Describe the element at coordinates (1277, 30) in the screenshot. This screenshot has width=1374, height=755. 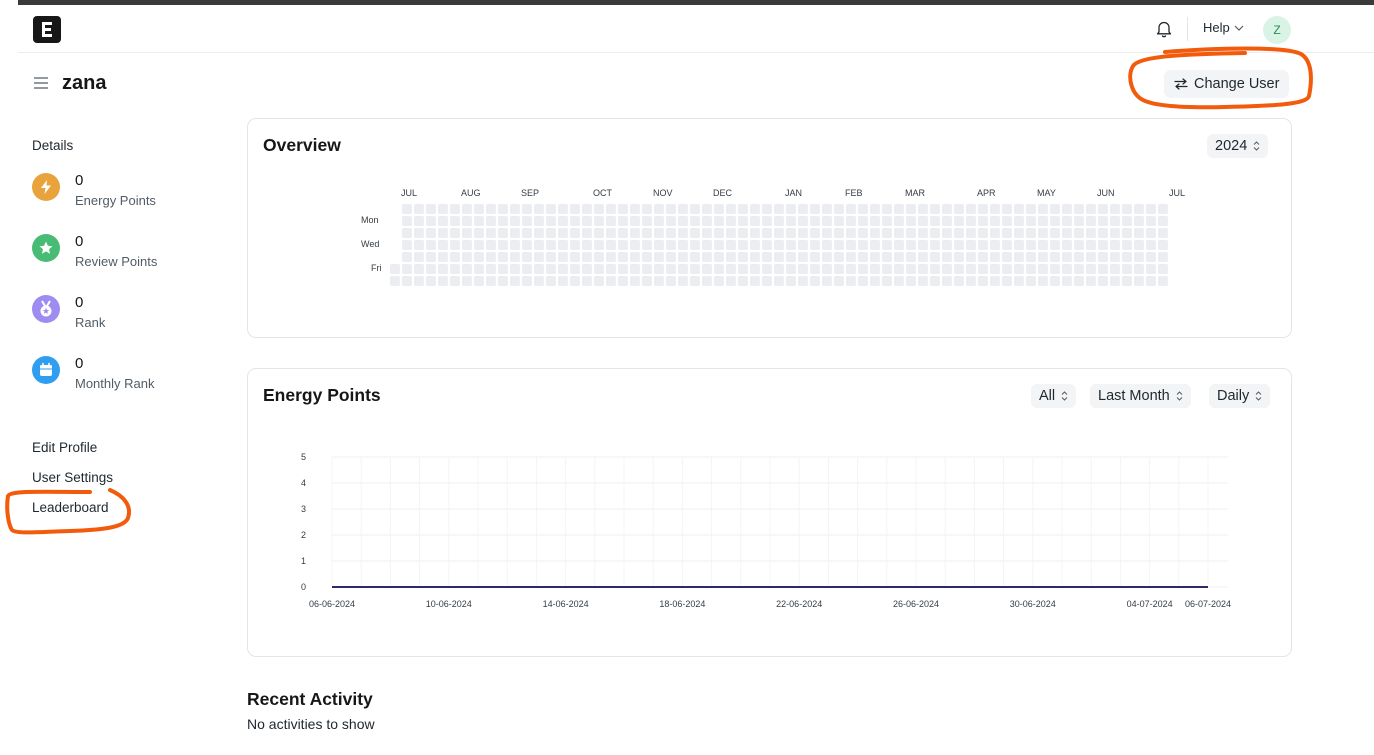
I see `user-avatar: Z` at that location.